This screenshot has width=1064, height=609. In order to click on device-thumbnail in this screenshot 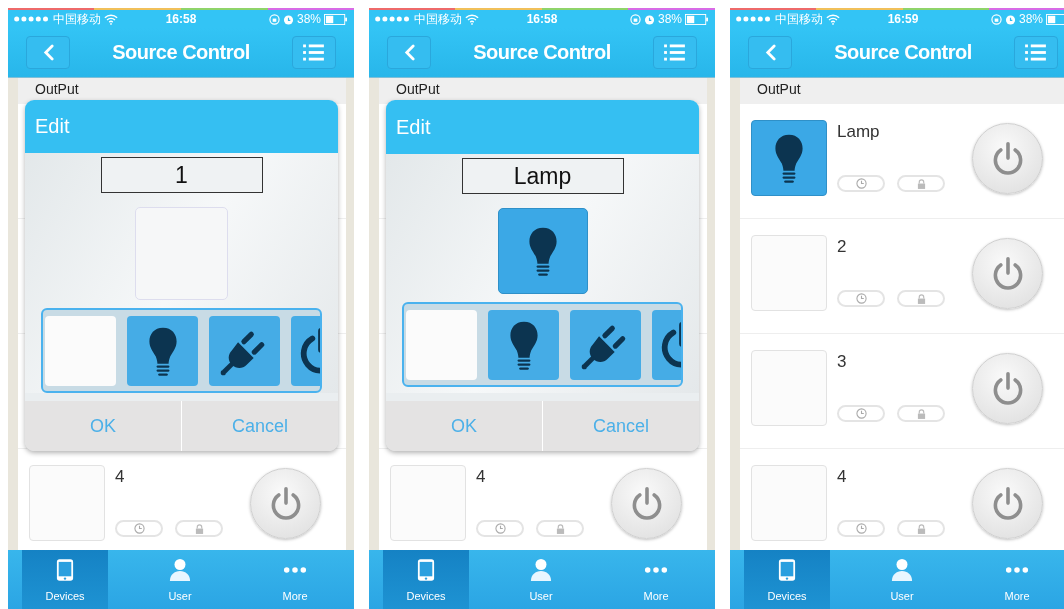, I will do `click(789, 158)`.